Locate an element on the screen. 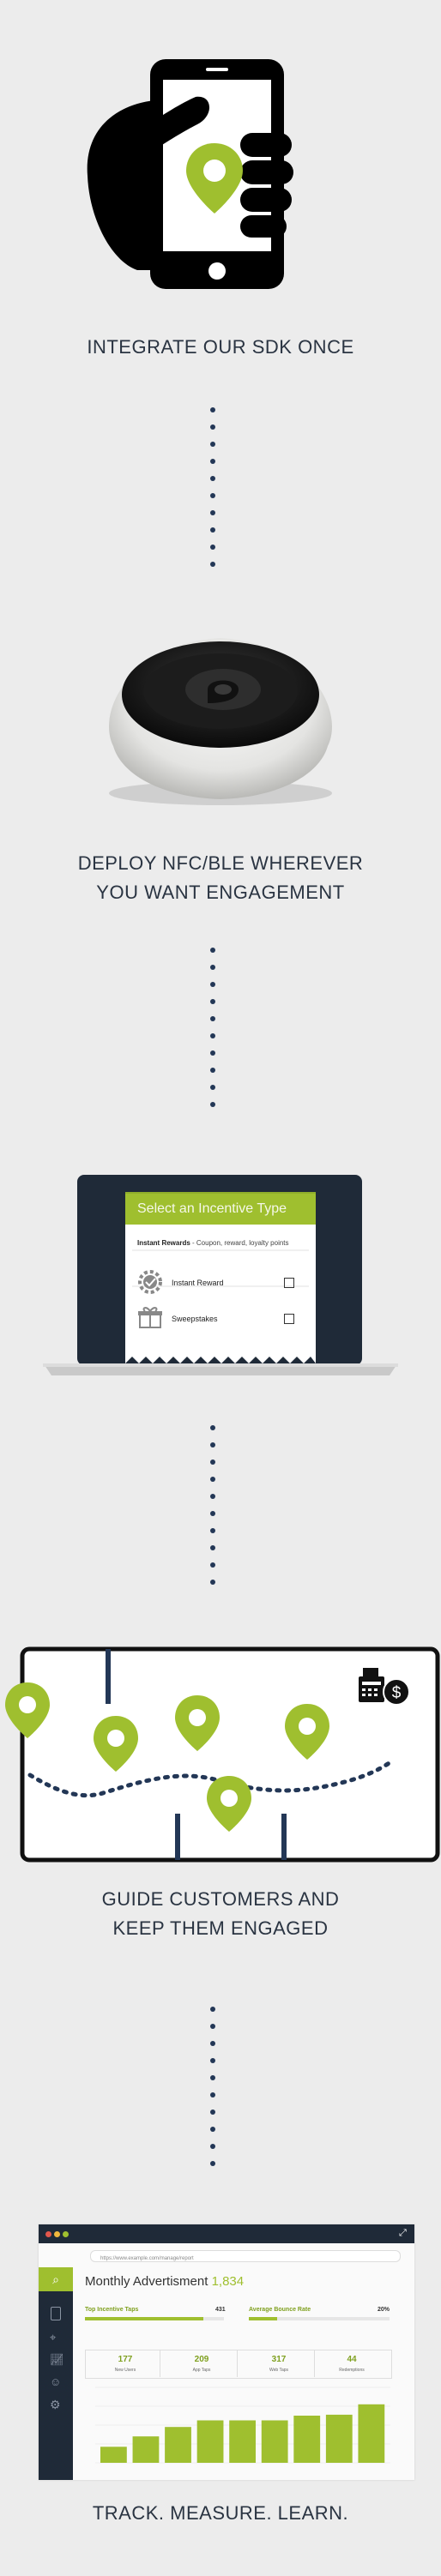 The height and width of the screenshot is (2576, 441). stat-number: 317 is located at coordinates (279, 2359).